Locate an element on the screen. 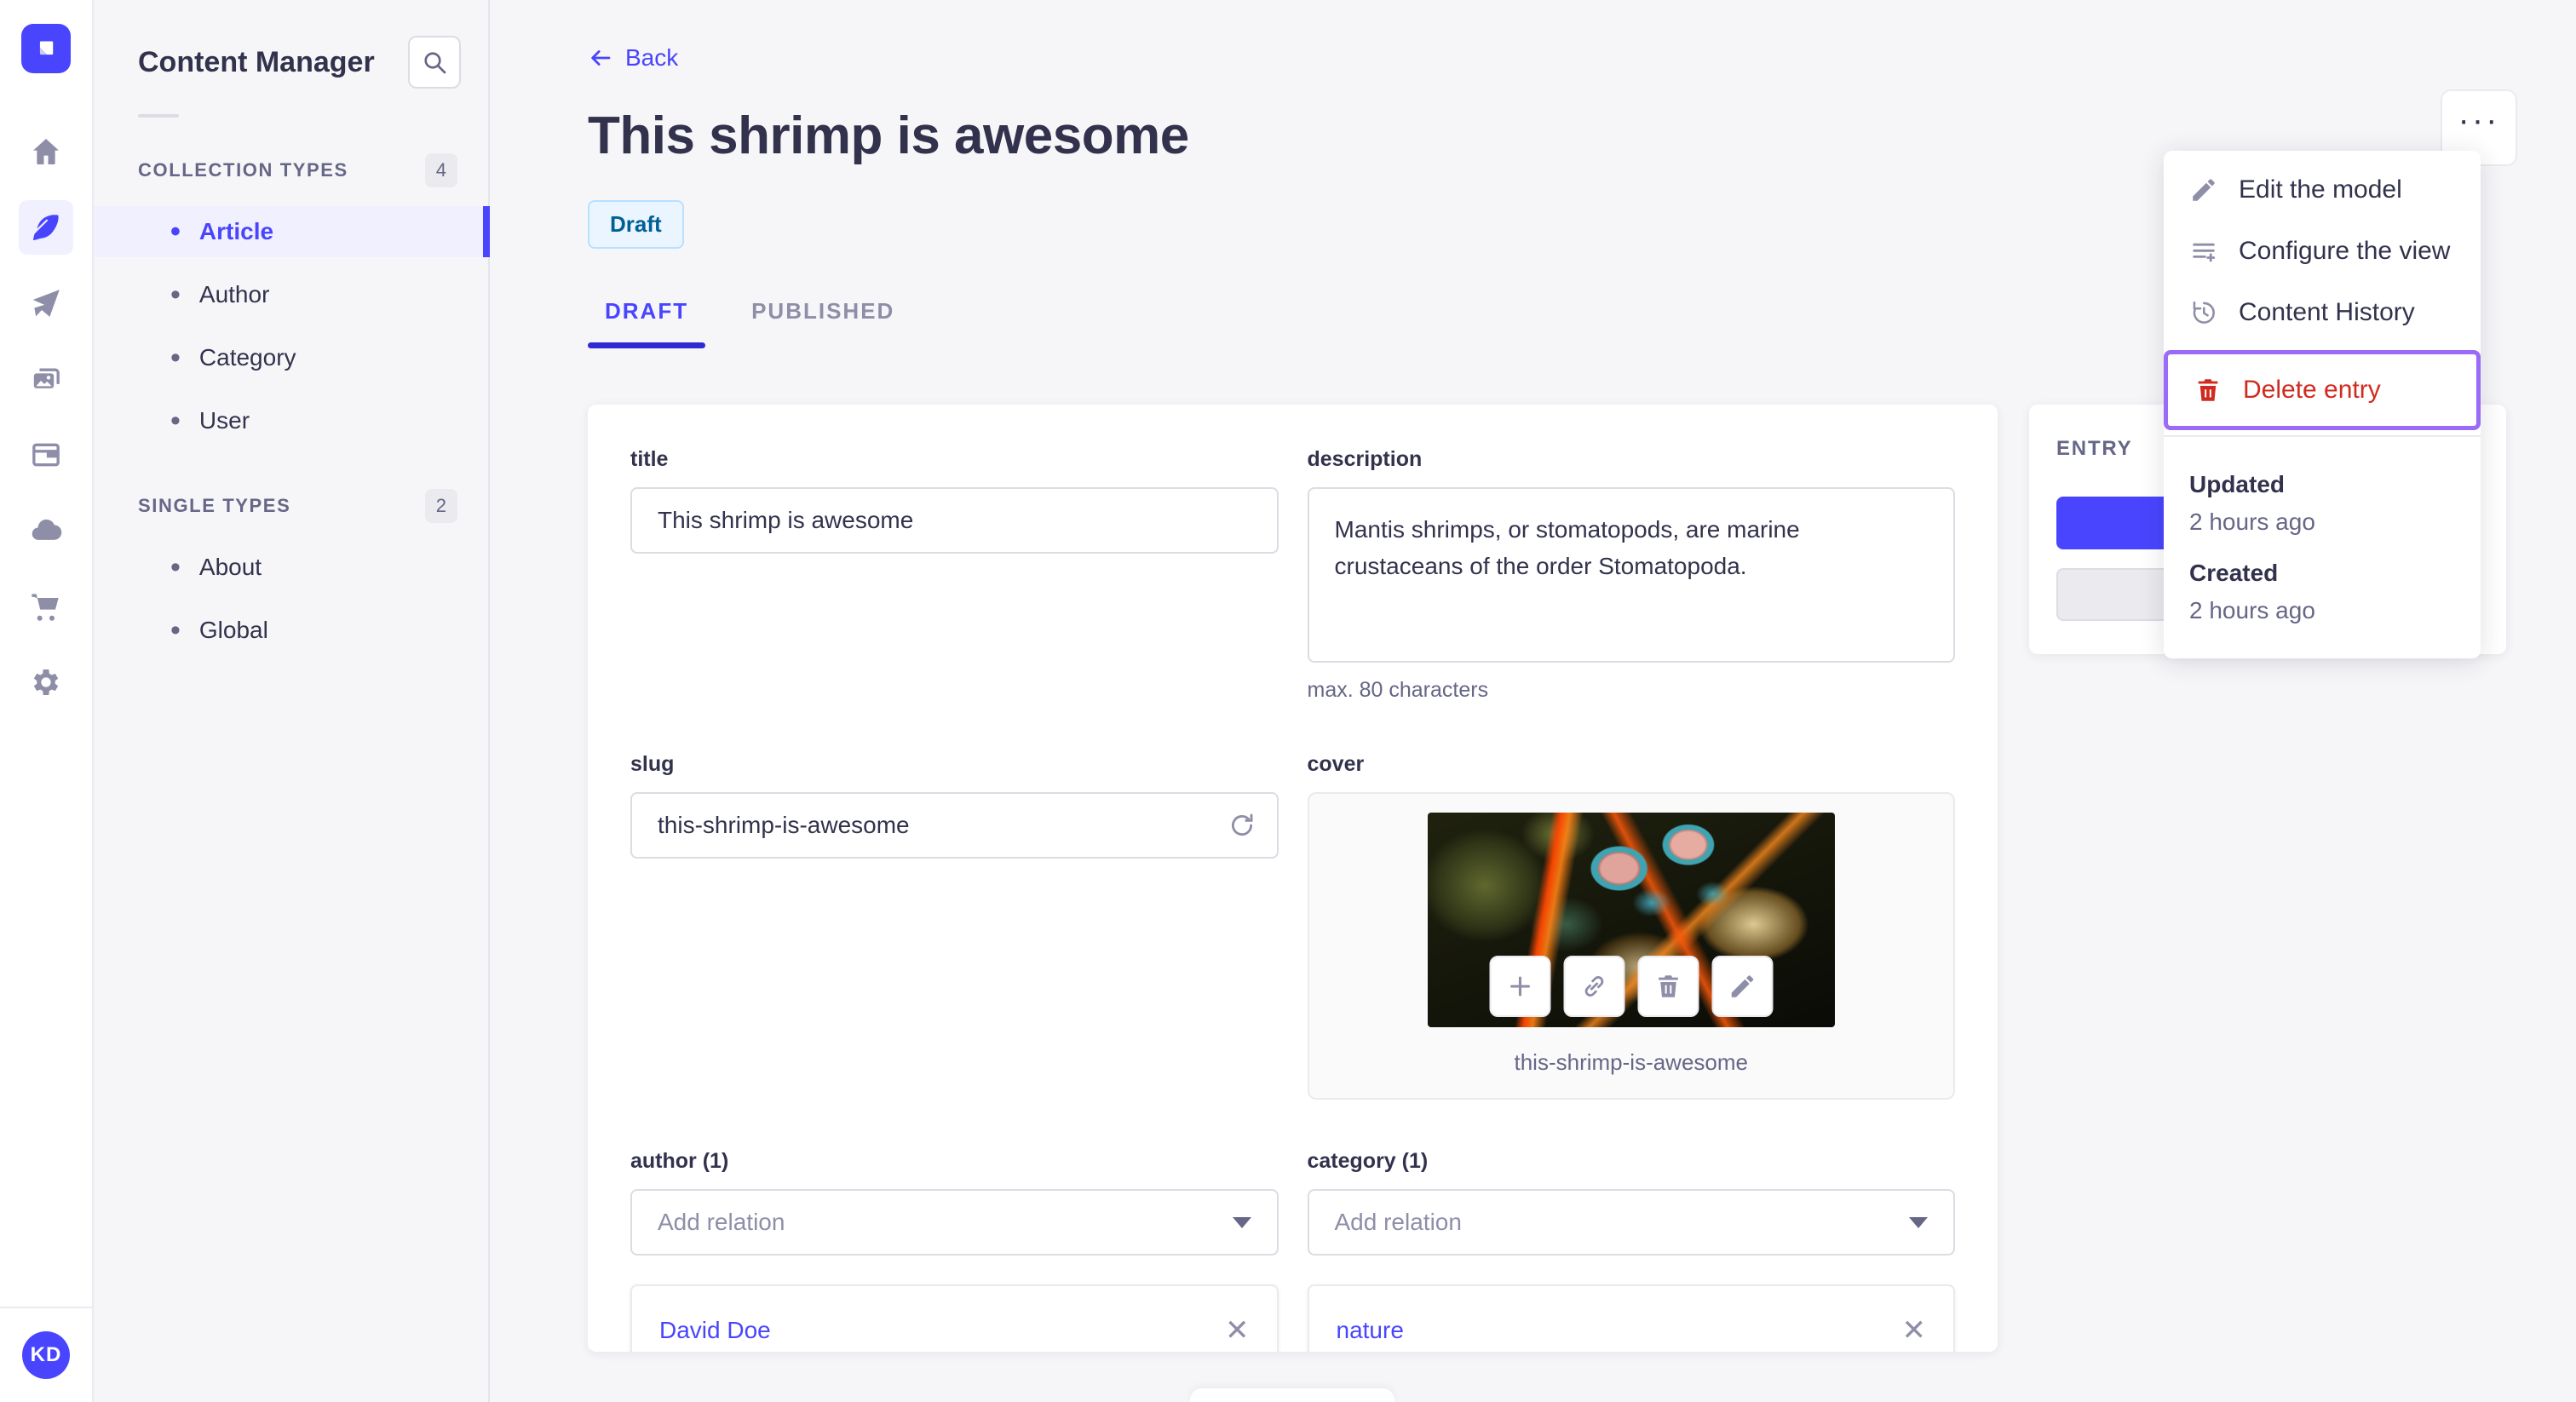 This screenshot has width=2576, height=1402. sidebar-item-user: • User is located at coordinates (291, 420).